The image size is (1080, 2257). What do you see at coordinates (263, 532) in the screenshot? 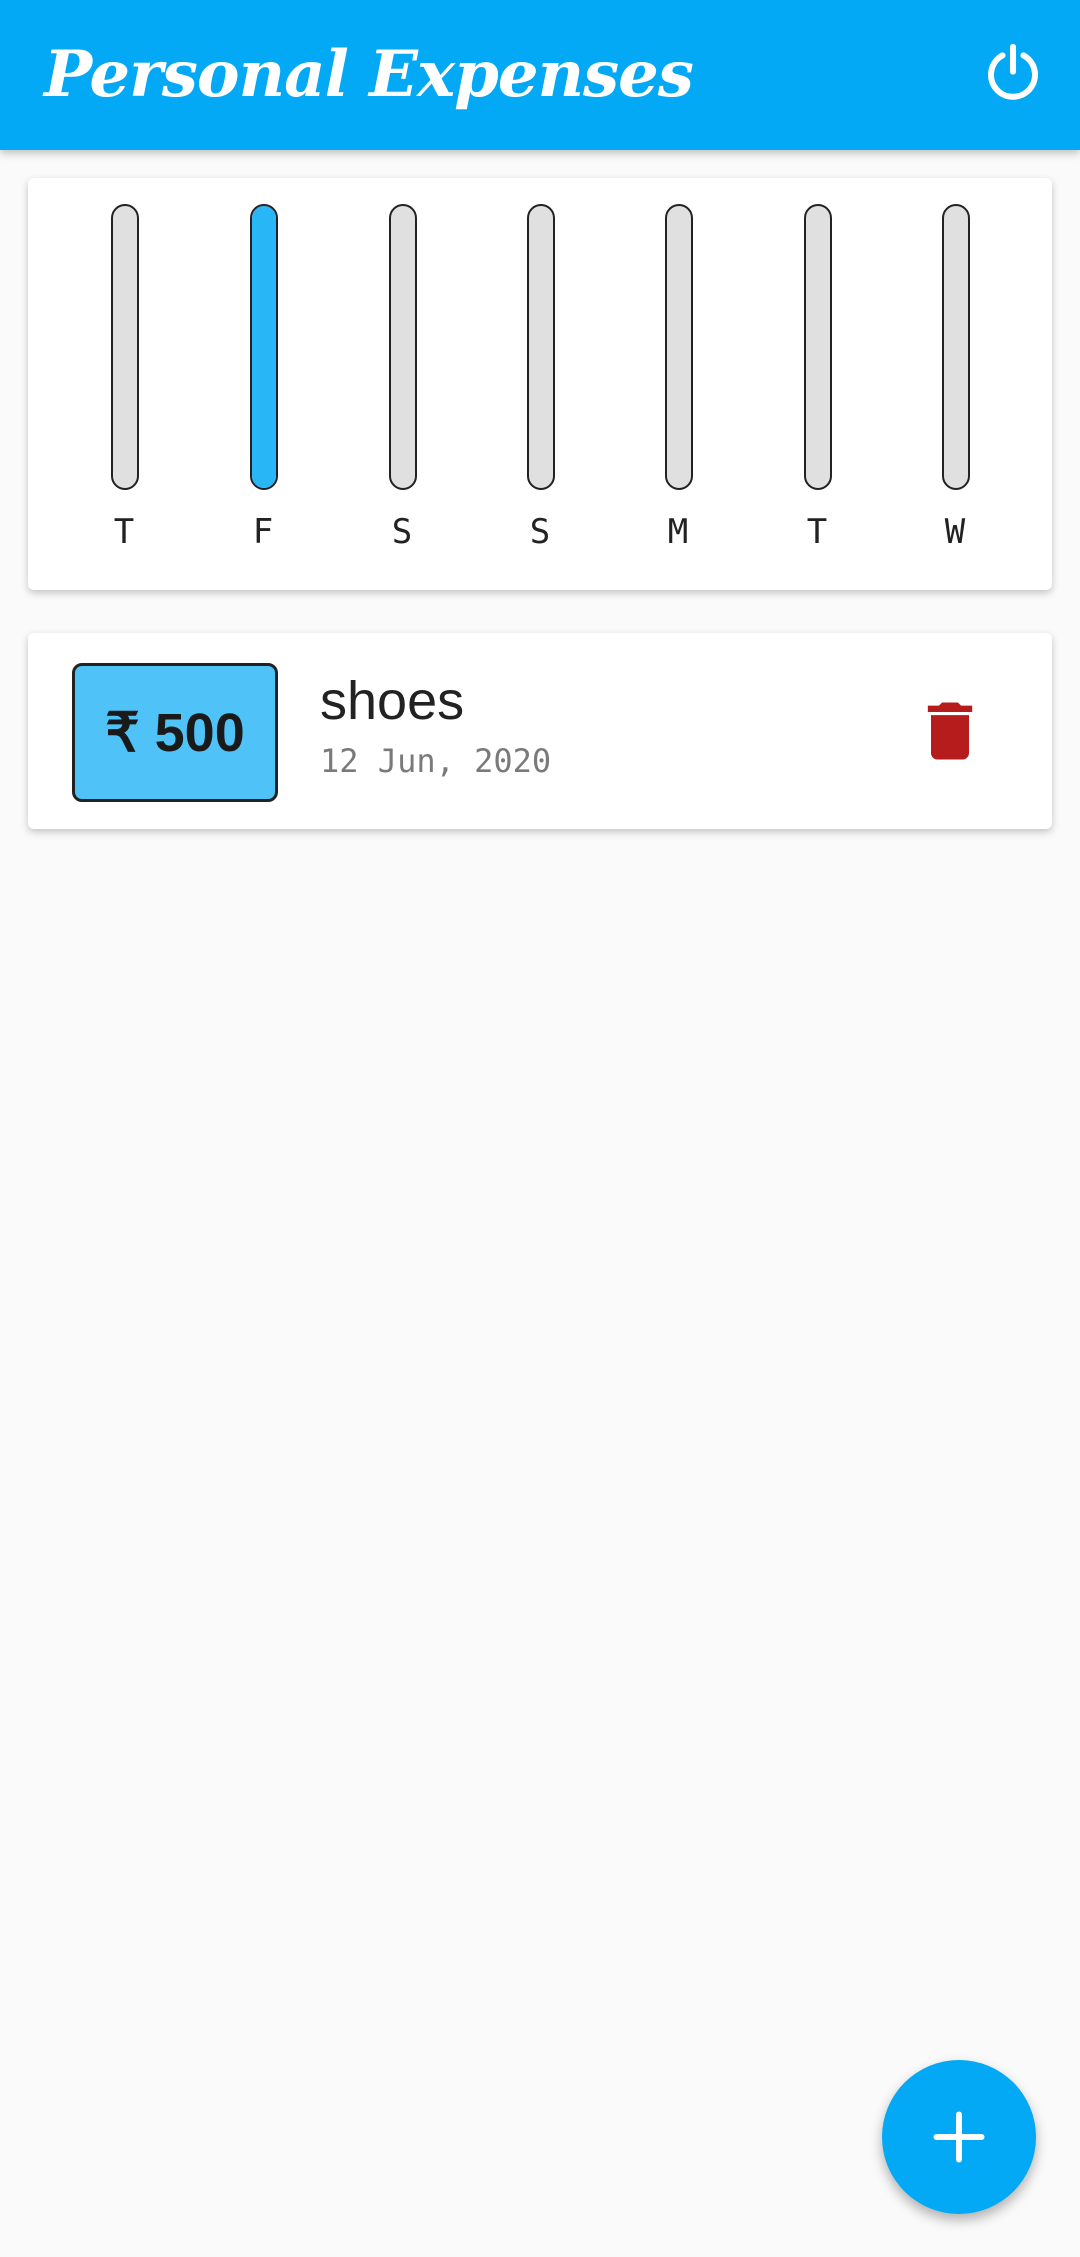
I see `chart-day-label: F` at bounding box center [263, 532].